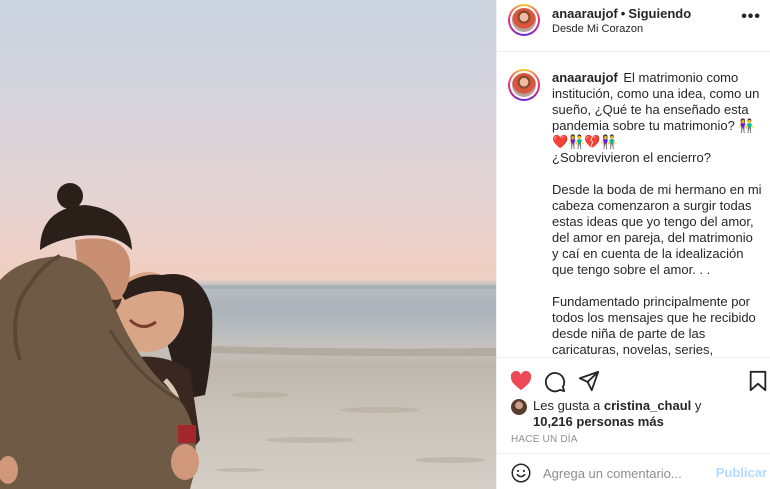 This screenshot has width=770, height=489. What do you see at coordinates (623, 473) in the screenshot?
I see `comment-input` at bounding box center [623, 473].